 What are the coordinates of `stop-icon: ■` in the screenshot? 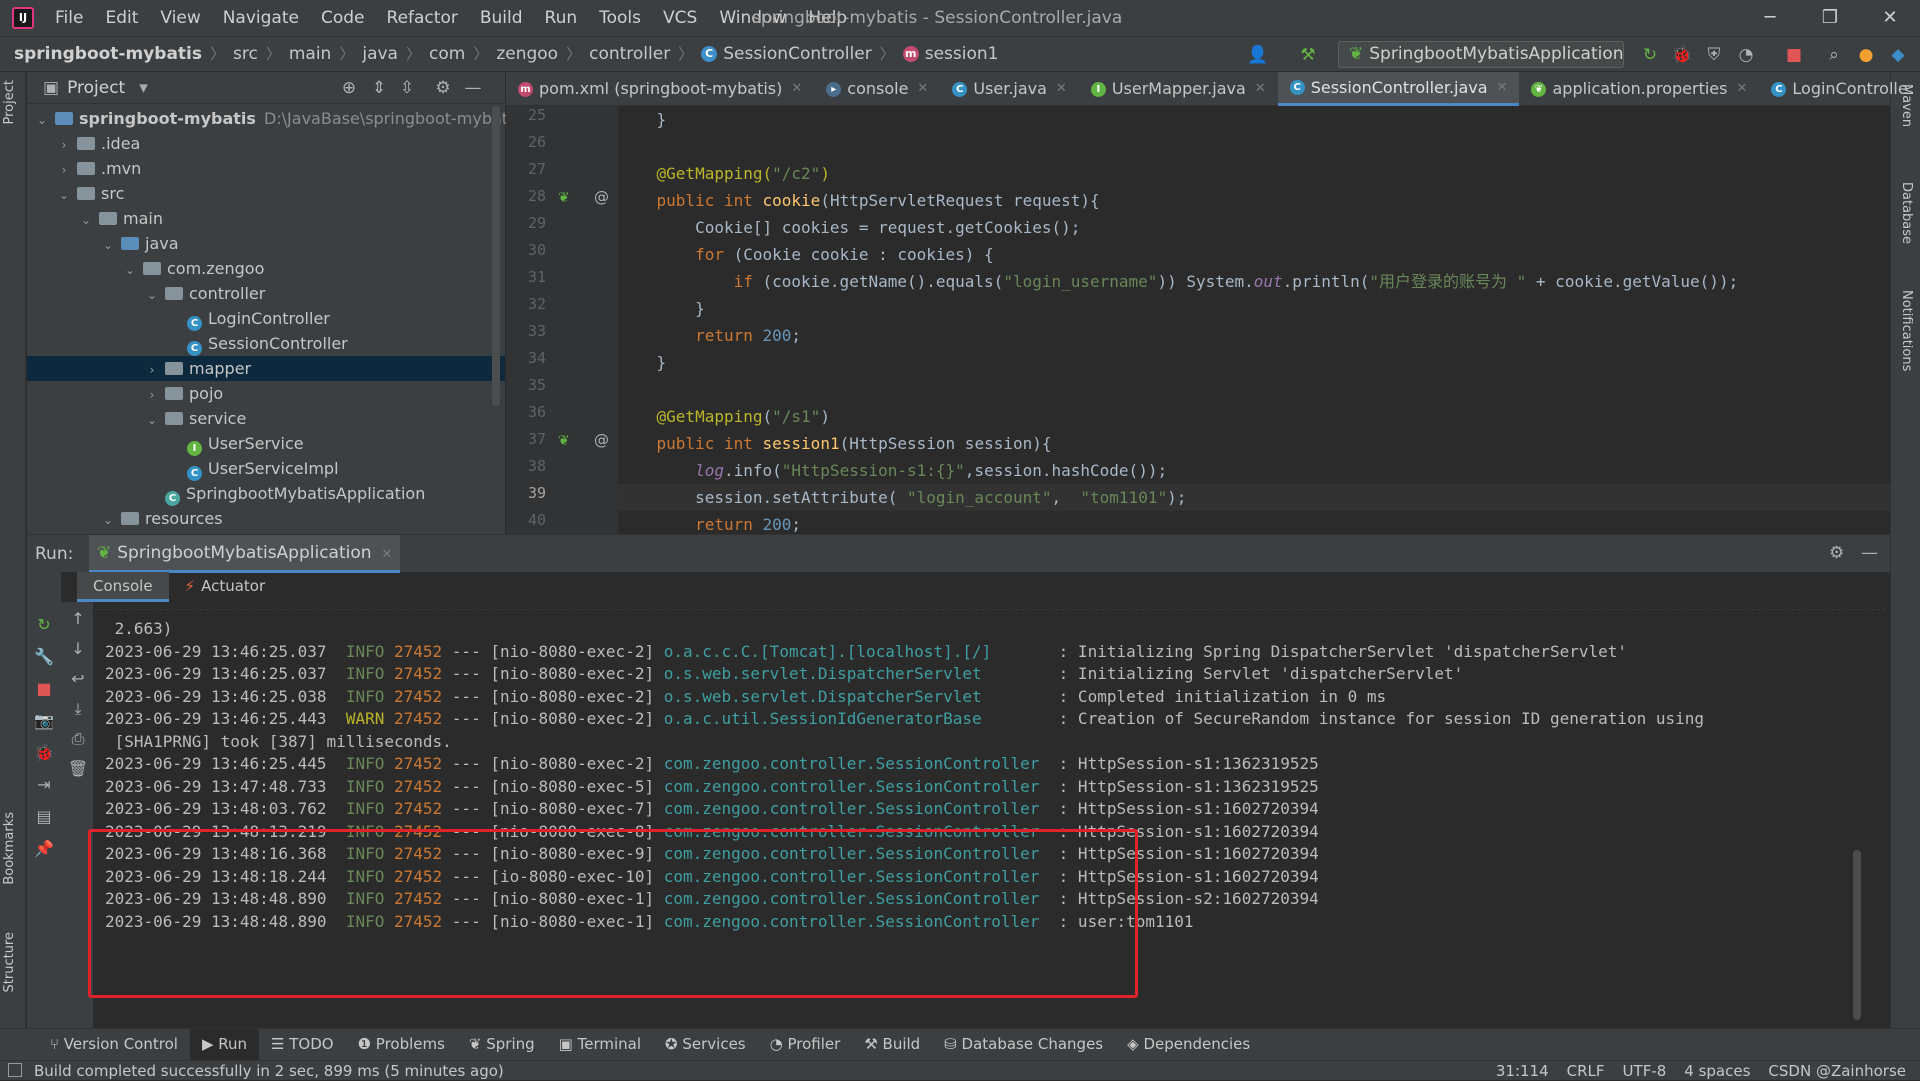 It's located at (1794, 55).